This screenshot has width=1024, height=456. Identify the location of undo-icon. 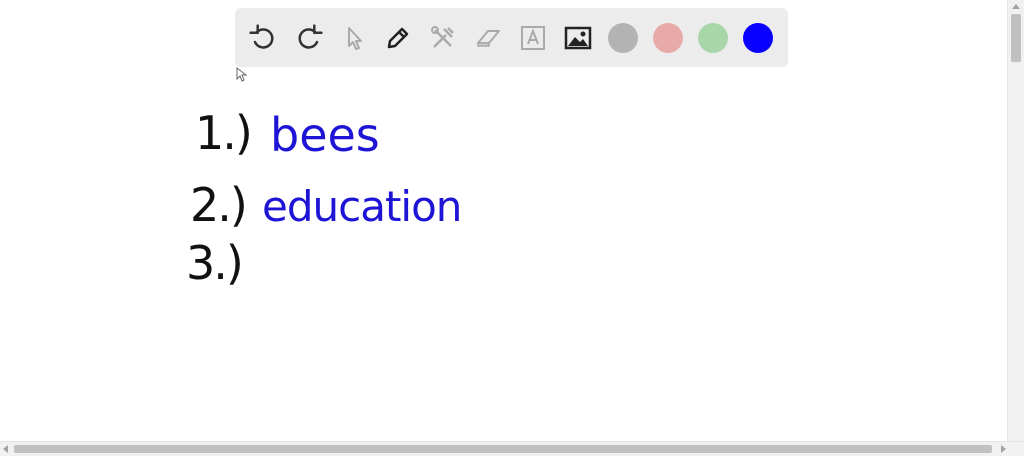
(261, 36).